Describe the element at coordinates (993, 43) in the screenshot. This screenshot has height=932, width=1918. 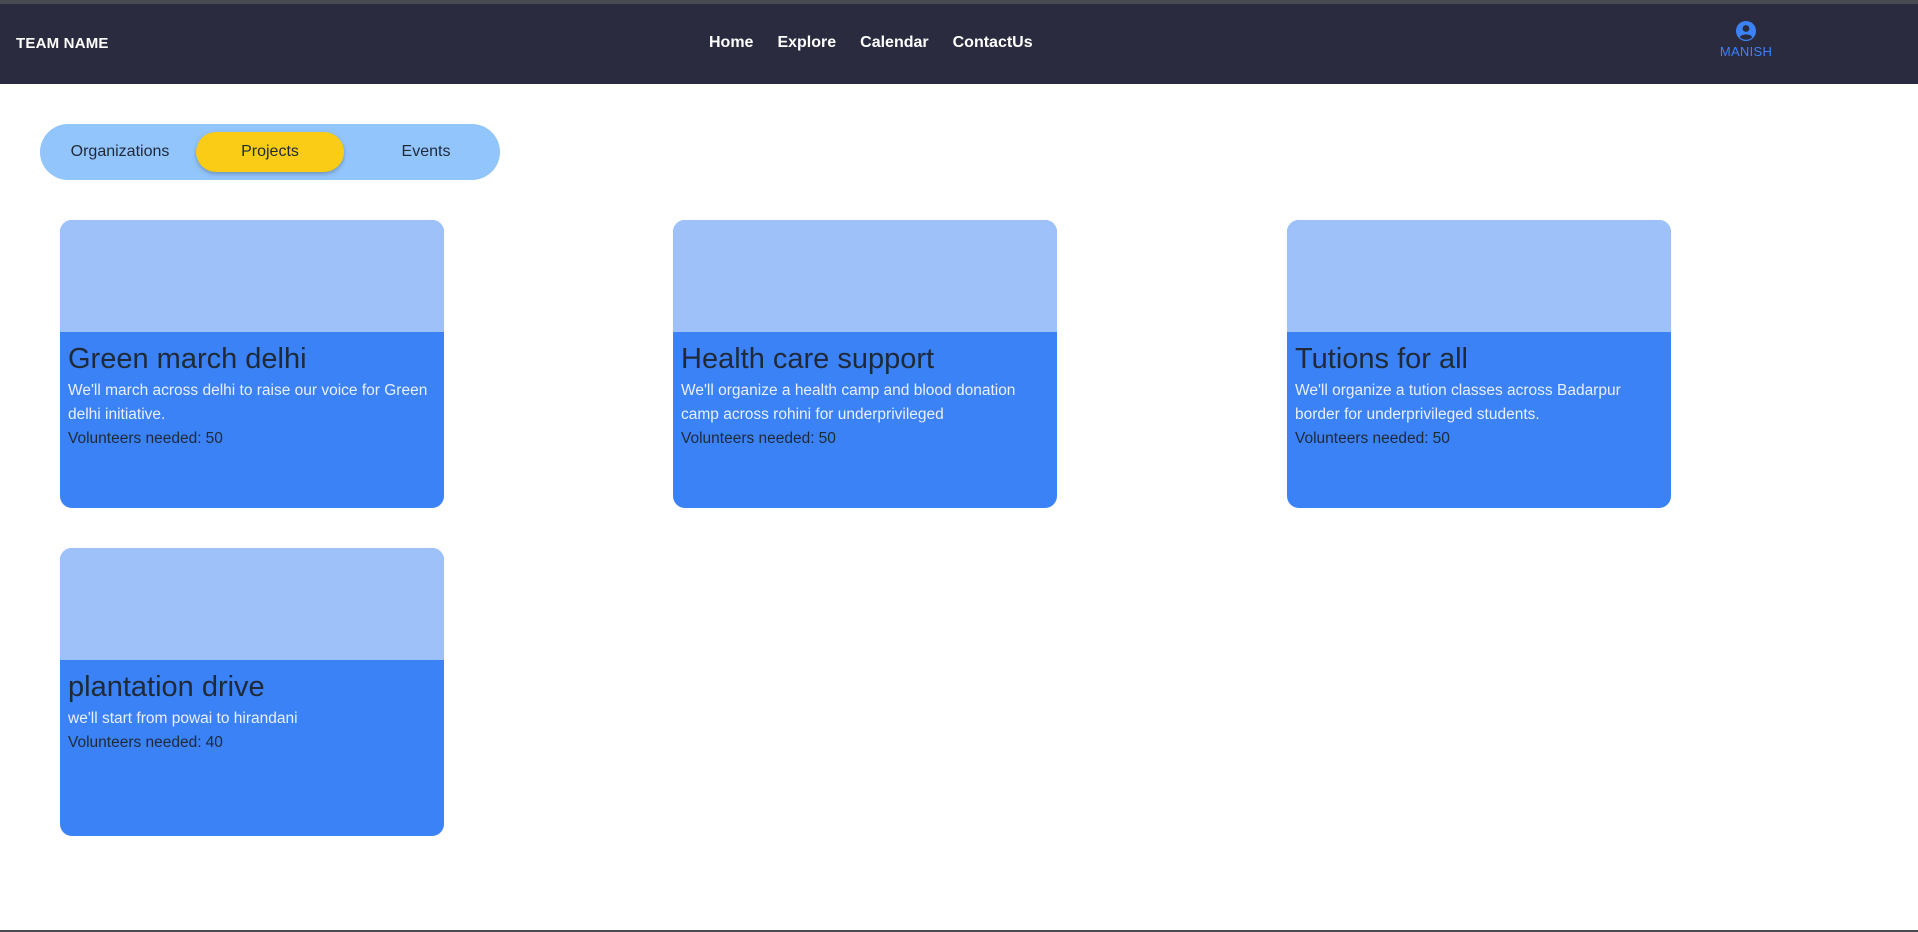
I see `nav-link-contactus: ContactUs` at that location.